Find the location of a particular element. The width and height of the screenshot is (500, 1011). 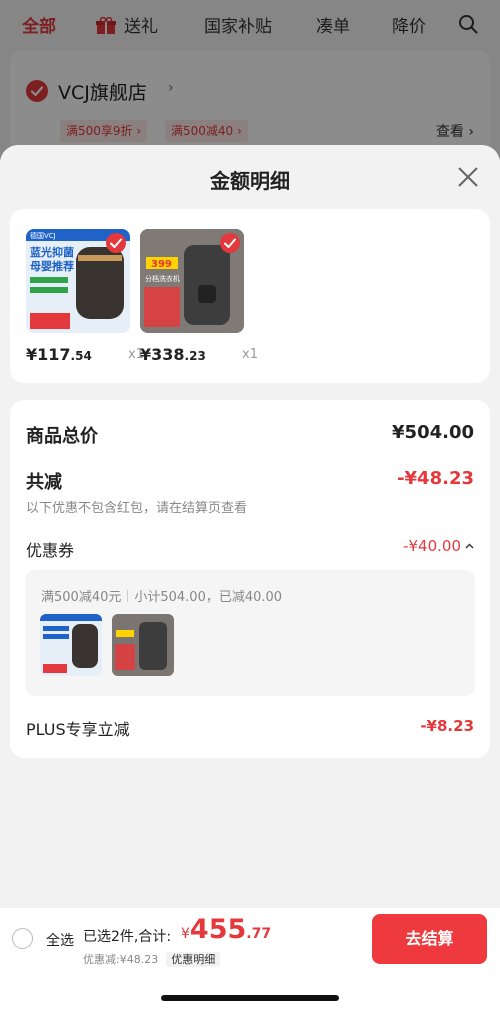

home-indicator is located at coordinates (250, 998).